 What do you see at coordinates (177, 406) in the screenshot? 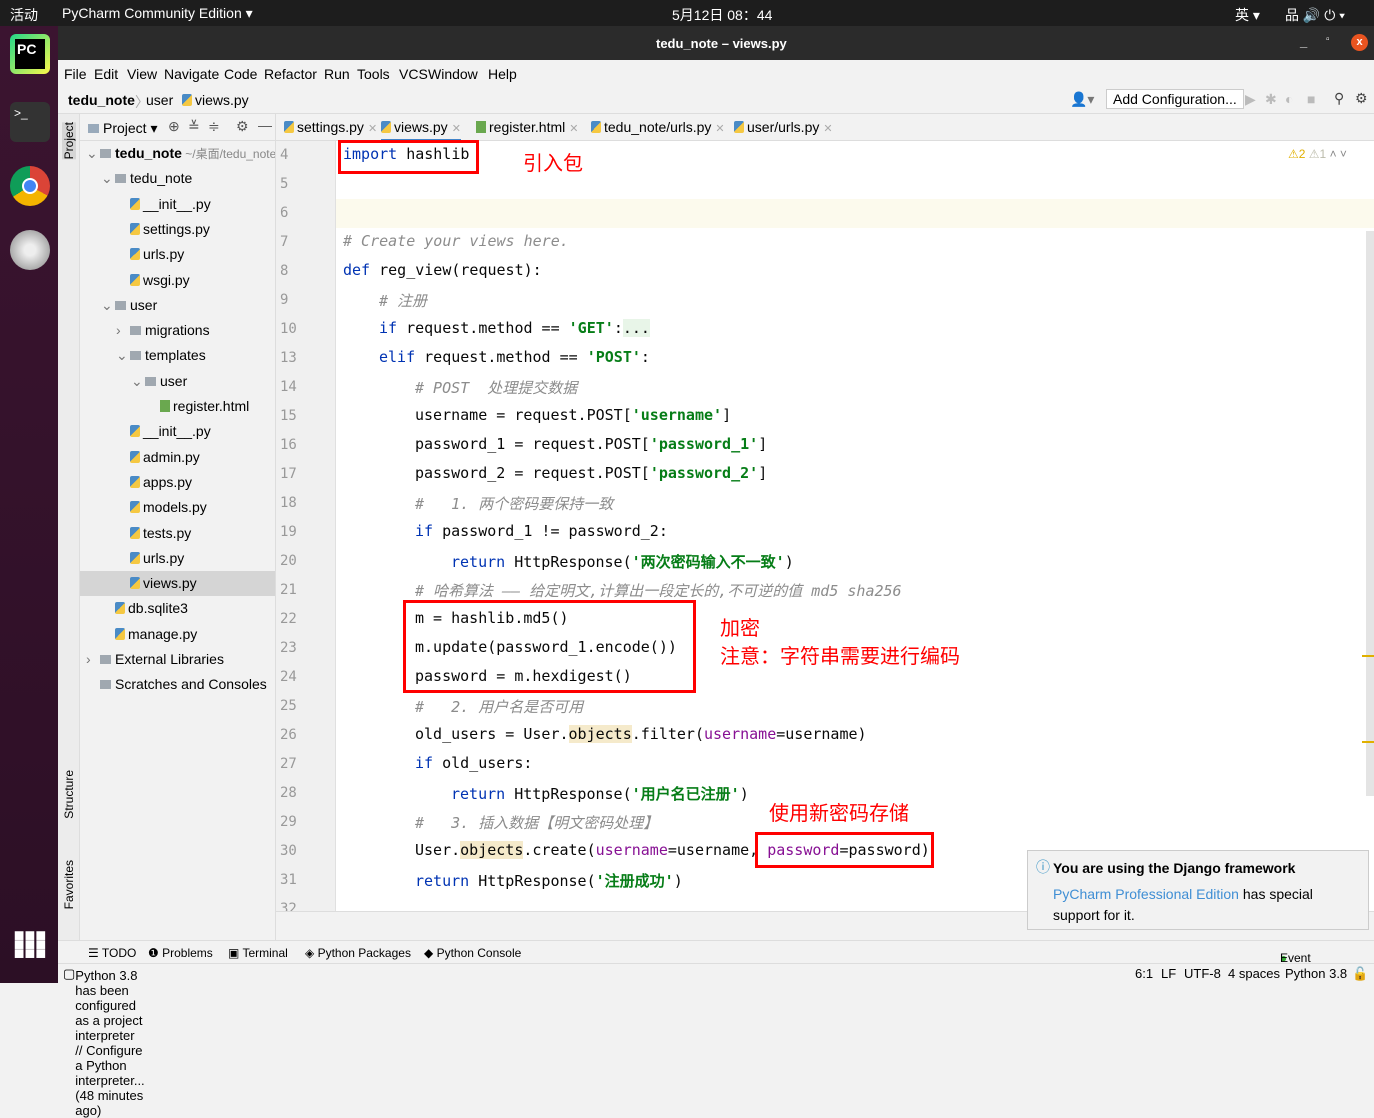
I see `tree-item: register.html` at bounding box center [177, 406].